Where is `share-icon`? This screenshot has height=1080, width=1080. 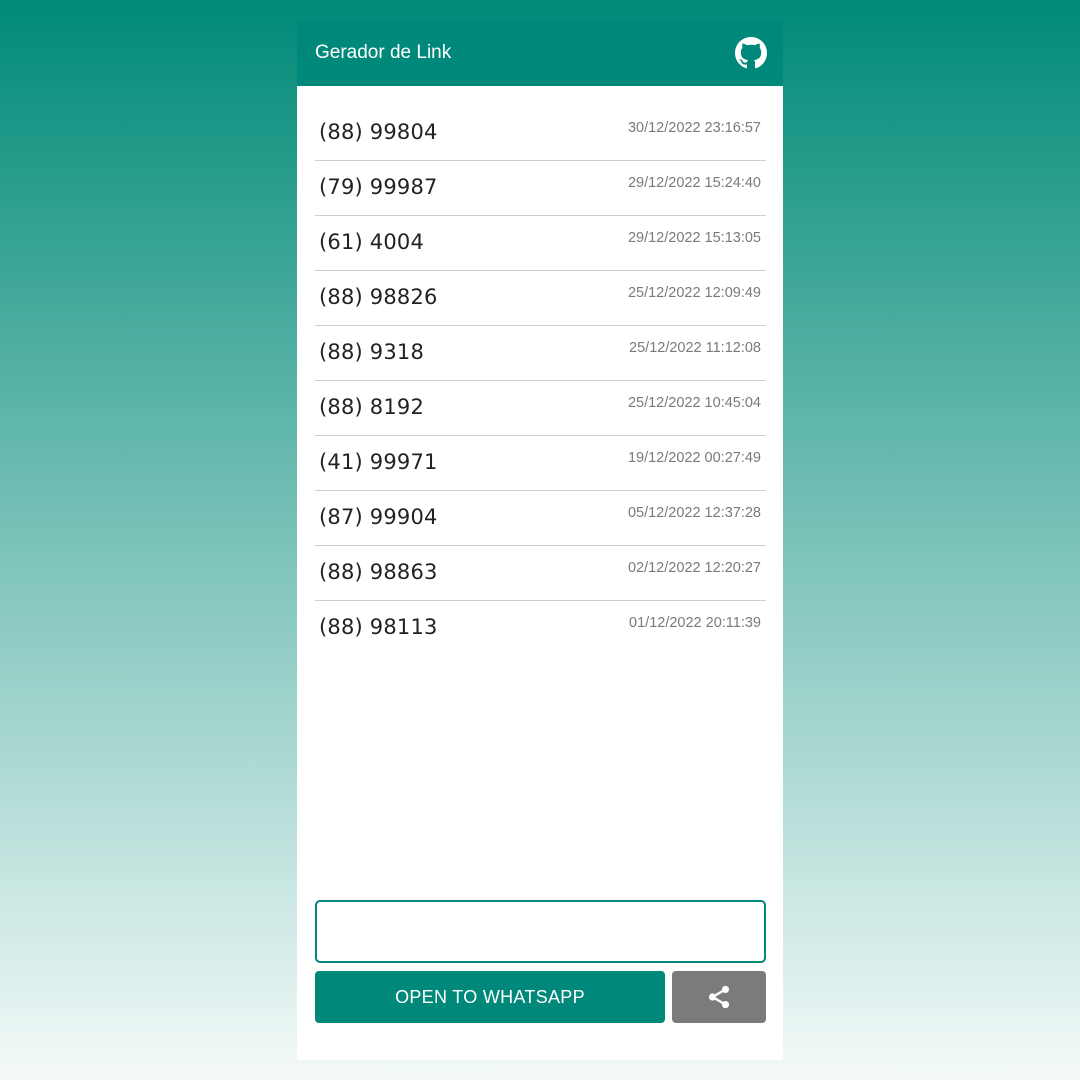 share-icon is located at coordinates (719, 997).